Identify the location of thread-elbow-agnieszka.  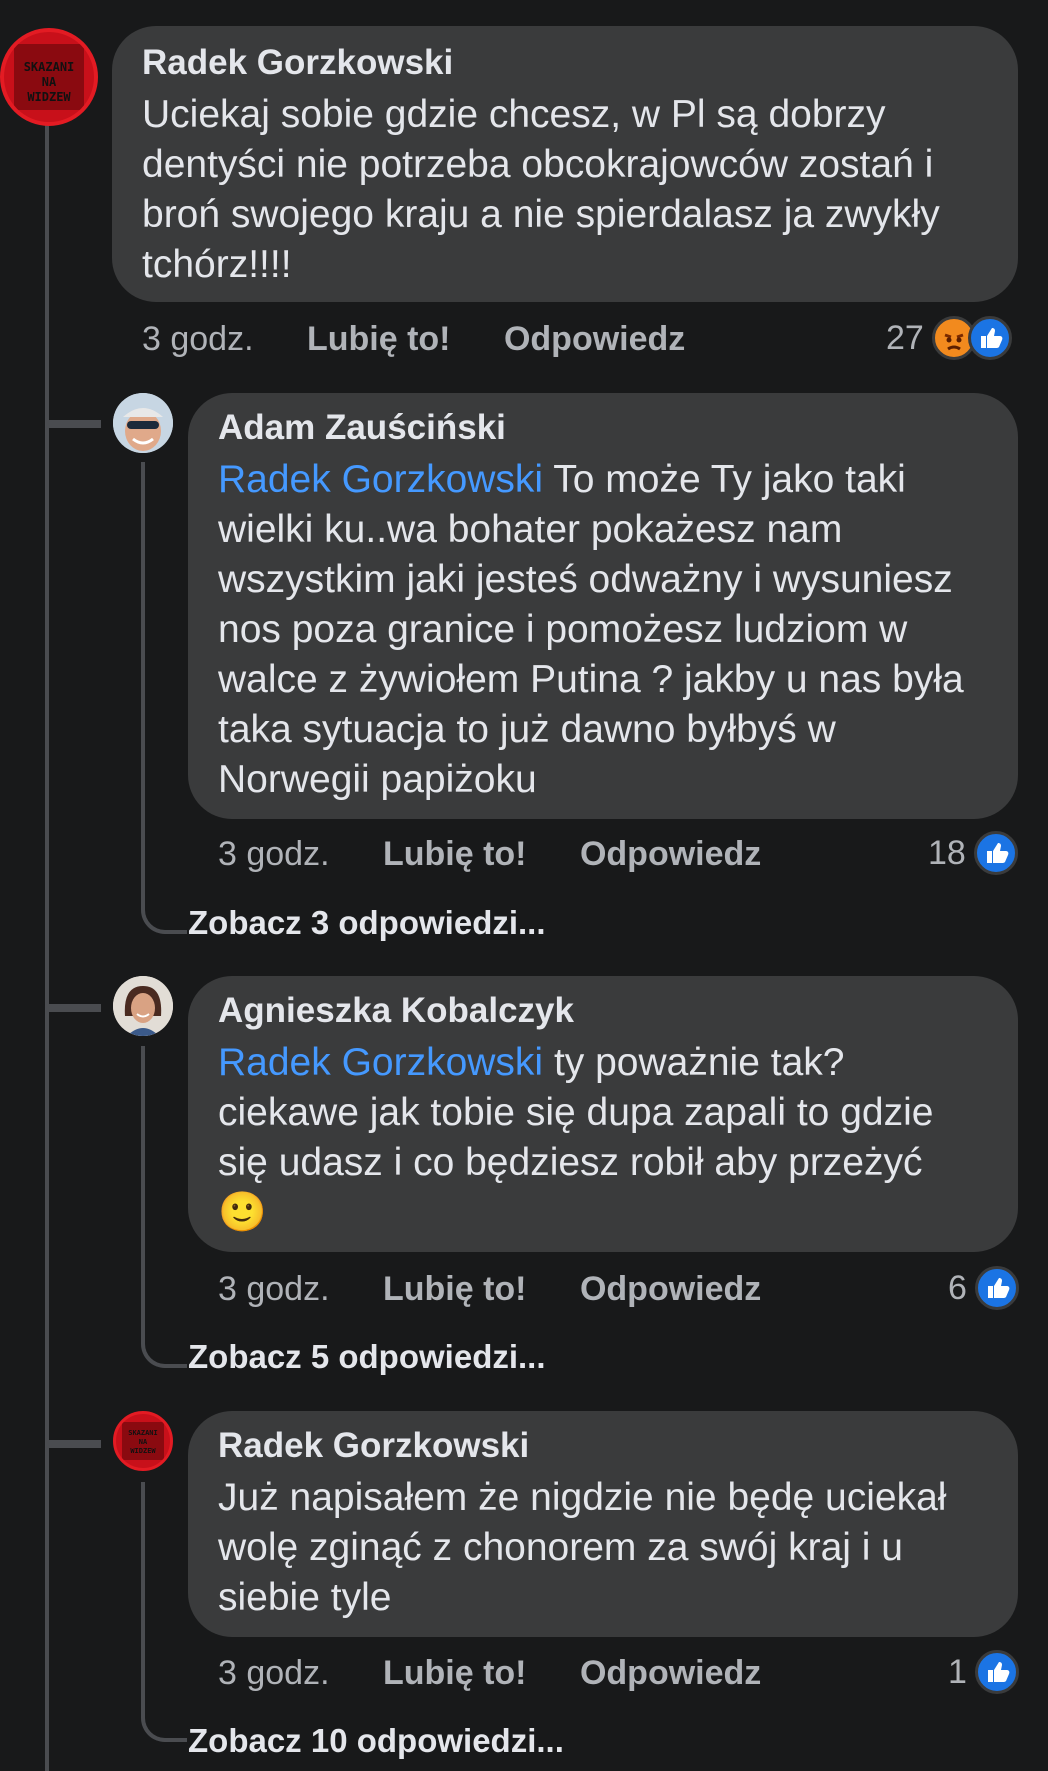
(73, 978).